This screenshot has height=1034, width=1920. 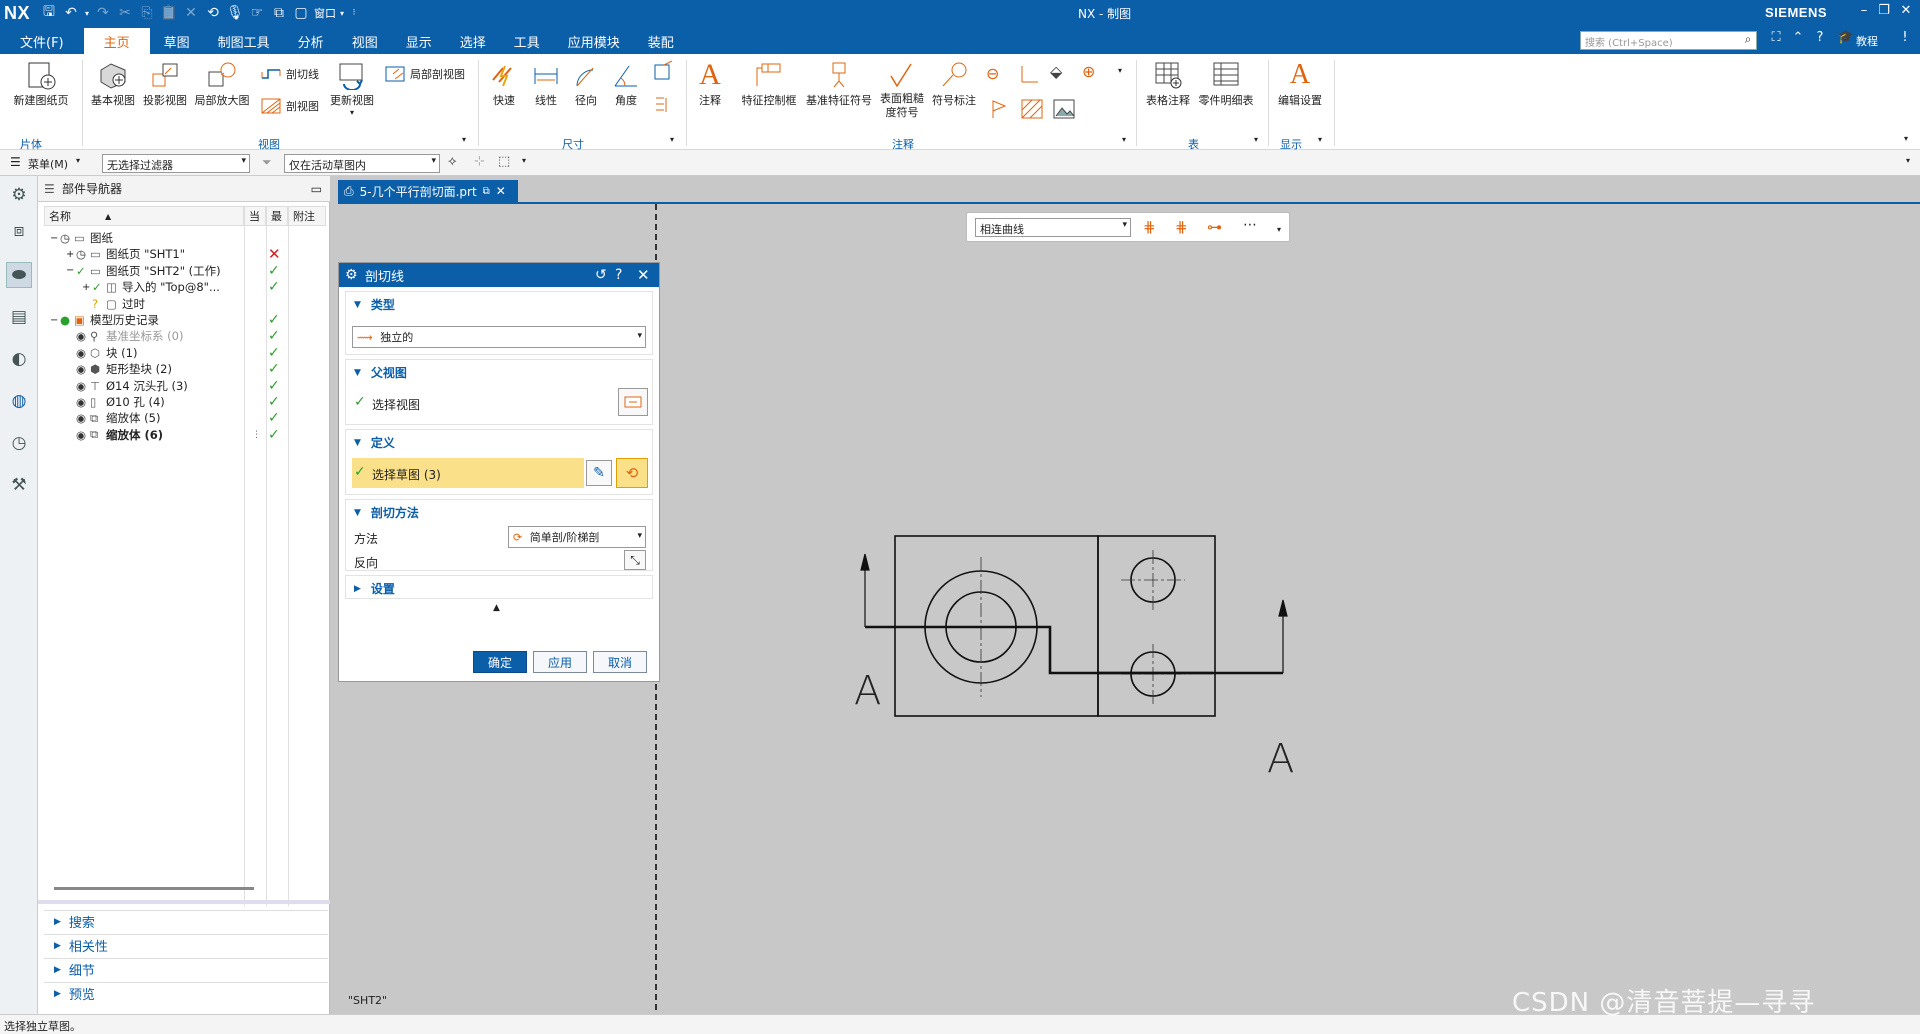 I want to click on web-browser-icon: ◐, so click(x=19, y=359).